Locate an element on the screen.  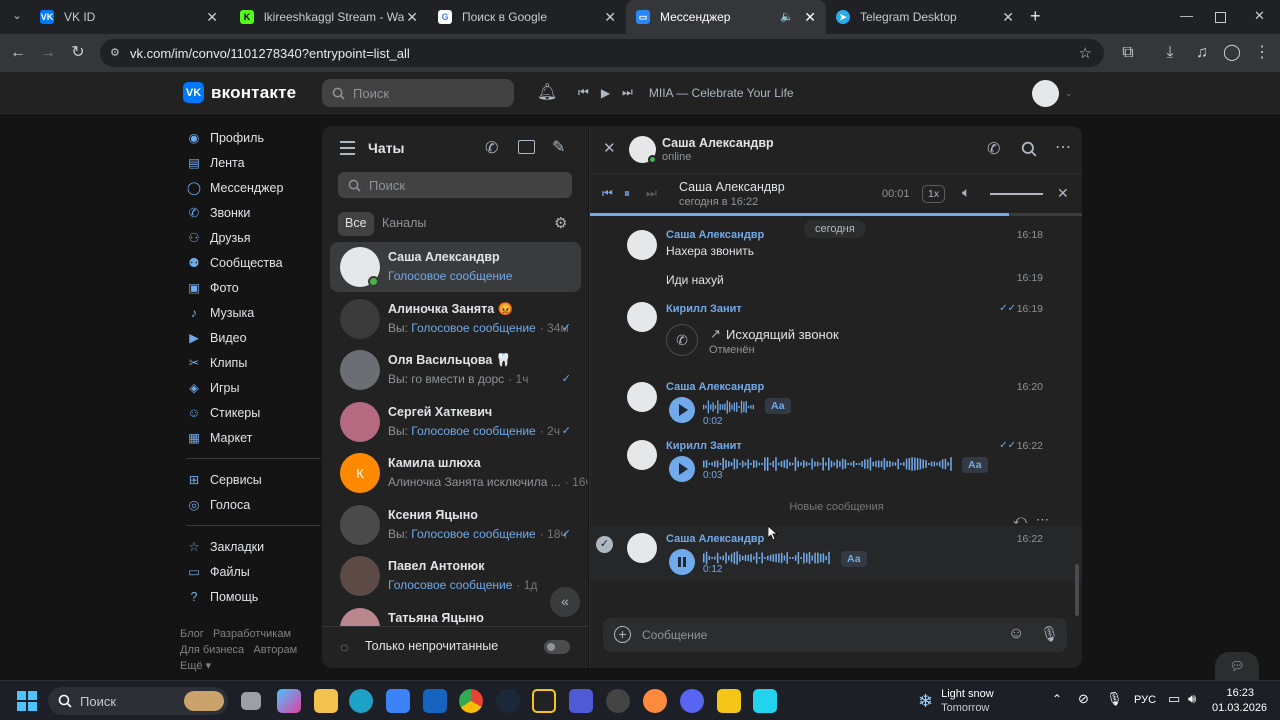
nav-item-games: ◈ Игры is located at coordinates (251, 387).